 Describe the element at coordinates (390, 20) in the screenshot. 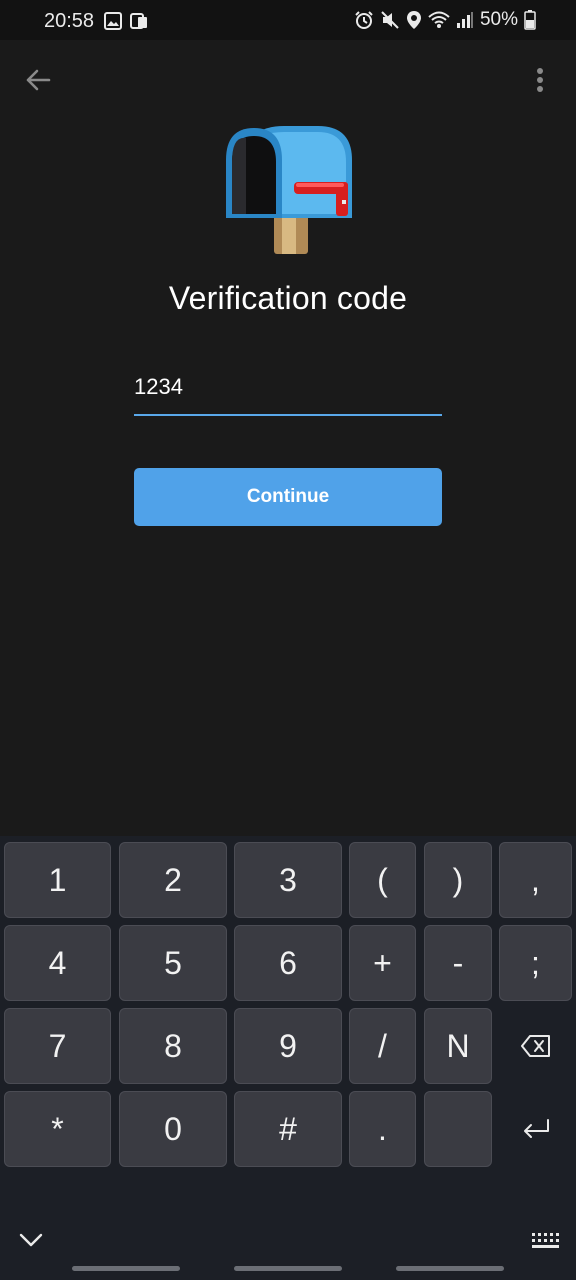

I see `mute-vibrate-icon` at that location.